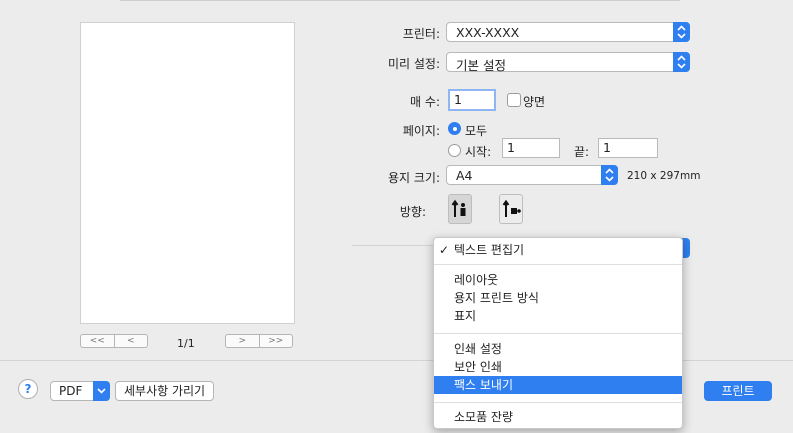  Describe the element at coordinates (472, 100) in the screenshot. I see `copies-input: 1` at that location.